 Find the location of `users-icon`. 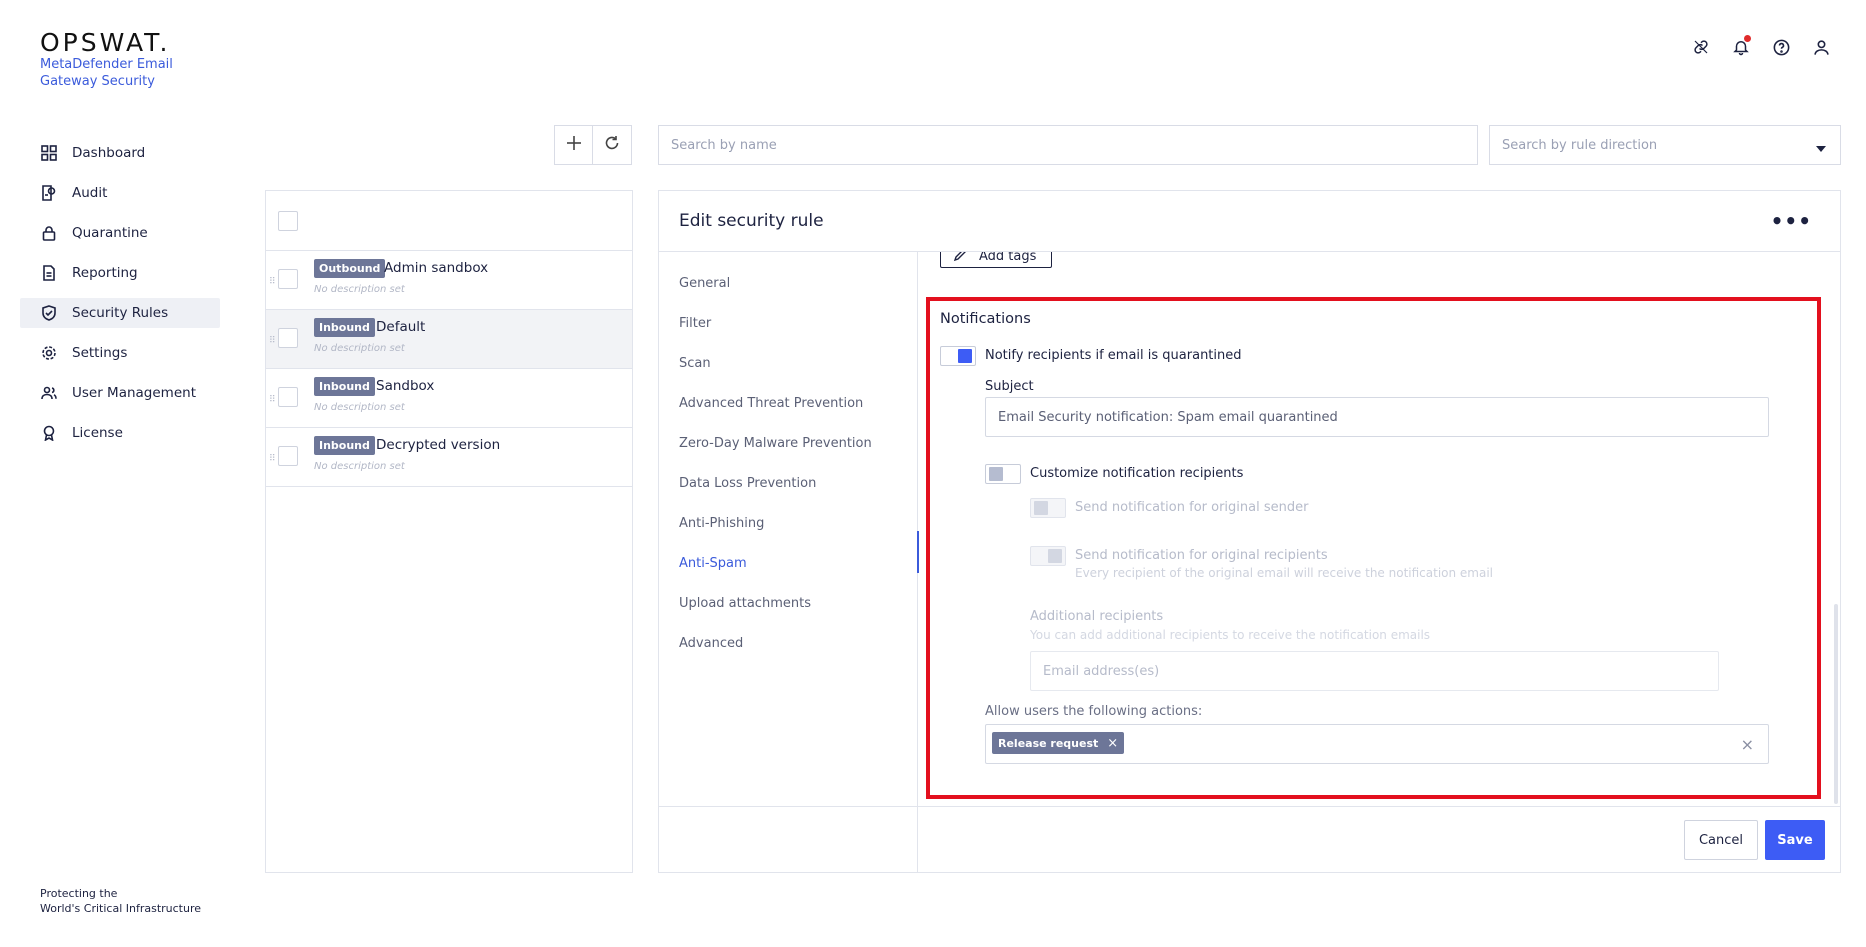

users-icon is located at coordinates (49, 393).